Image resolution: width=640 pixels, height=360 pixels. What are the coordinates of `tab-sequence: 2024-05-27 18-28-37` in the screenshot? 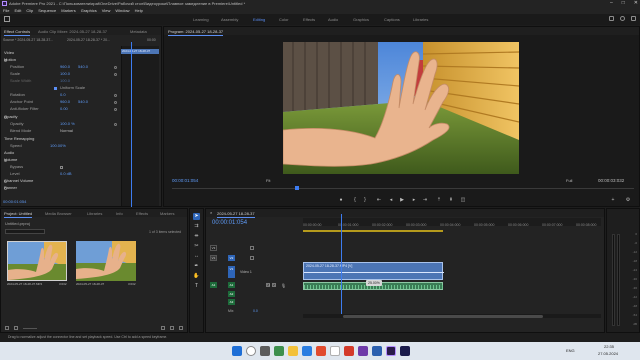 It's located at (236, 214).